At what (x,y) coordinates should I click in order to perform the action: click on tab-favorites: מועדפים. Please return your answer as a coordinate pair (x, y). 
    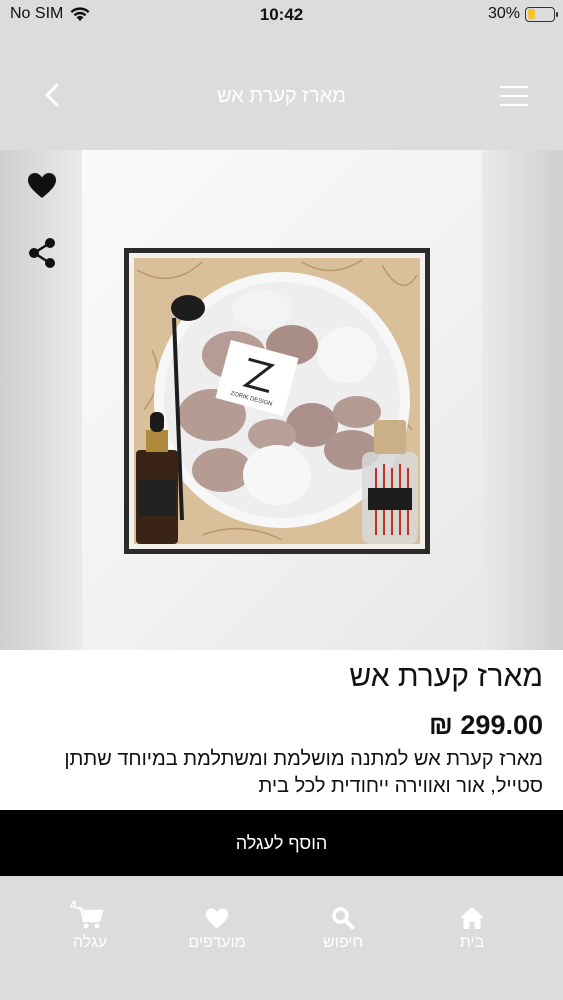
    Looking at the image, I should click on (217, 929).